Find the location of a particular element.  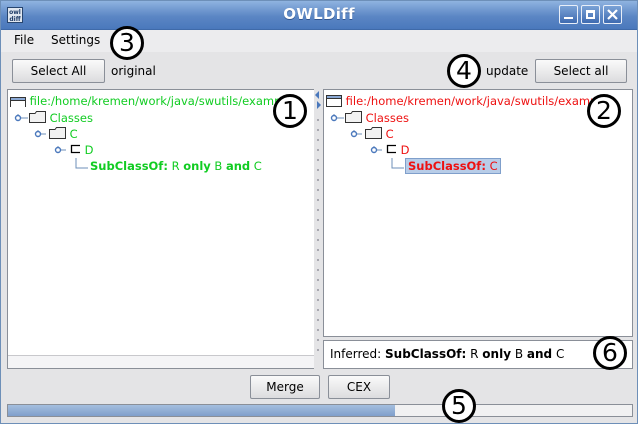

menu-file: File is located at coordinates (24, 40).